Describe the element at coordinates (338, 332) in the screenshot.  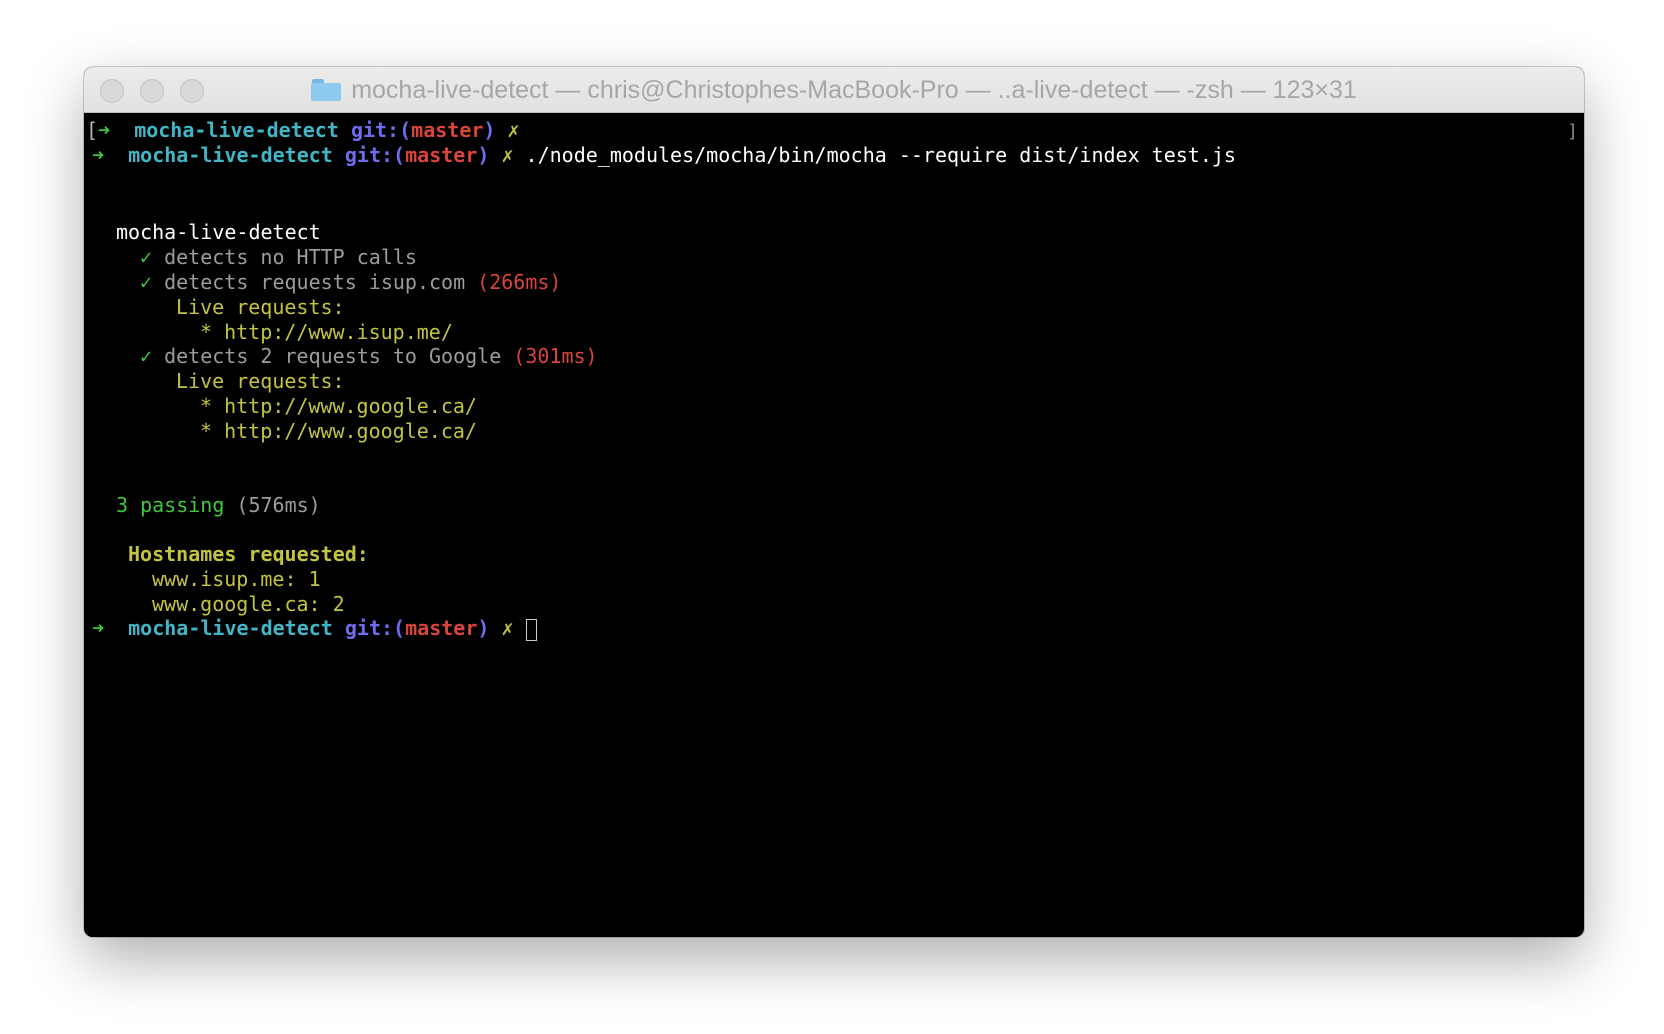
I see `request-url: http://www.isup.me/` at that location.